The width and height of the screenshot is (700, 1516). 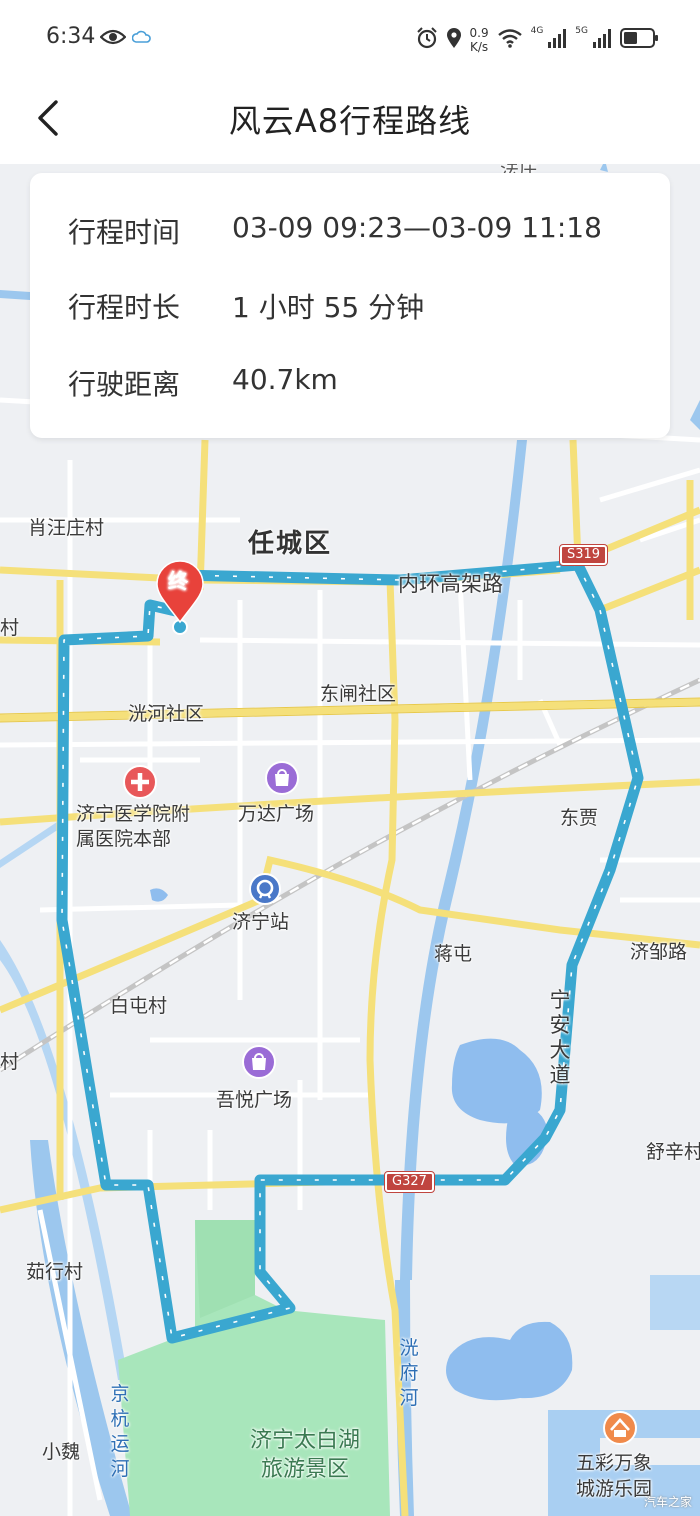 What do you see at coordinates (538, 40) in the screenshot?
I see `status-icons: 0.9 K/s 4G 5G` at bounding box center [538, 40].